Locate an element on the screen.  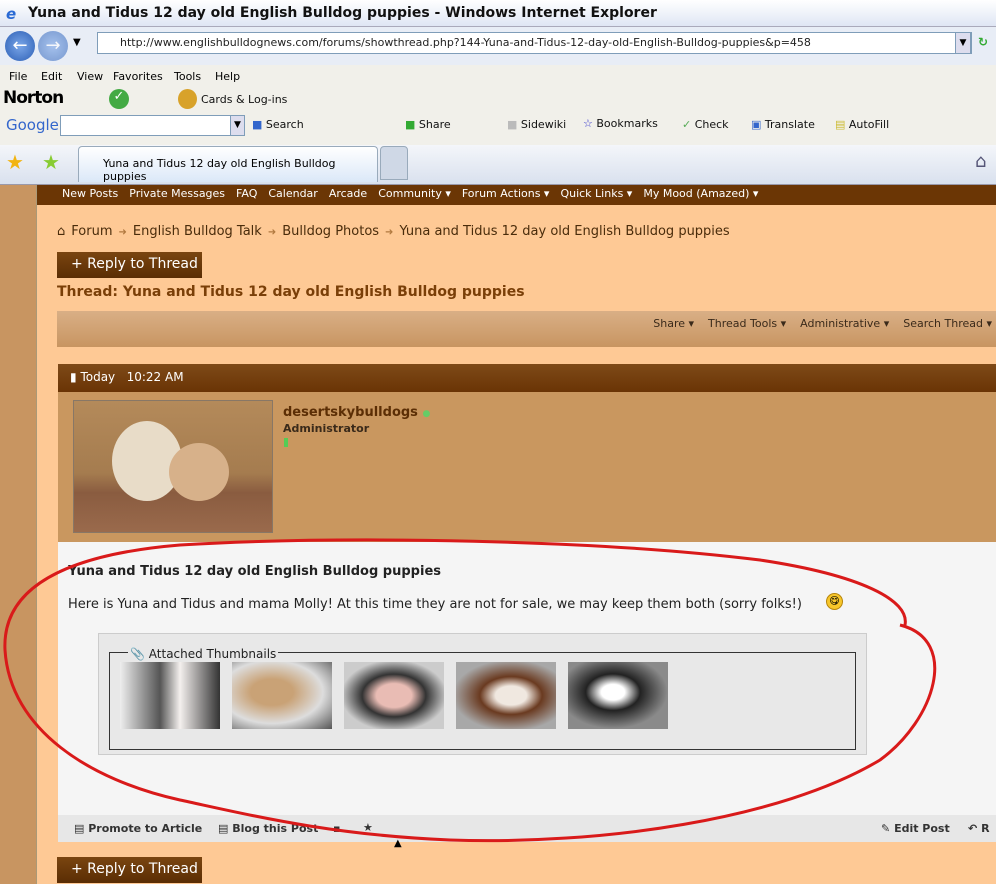
username: desertskybulldogs ● is located at coordinates (356, 412).